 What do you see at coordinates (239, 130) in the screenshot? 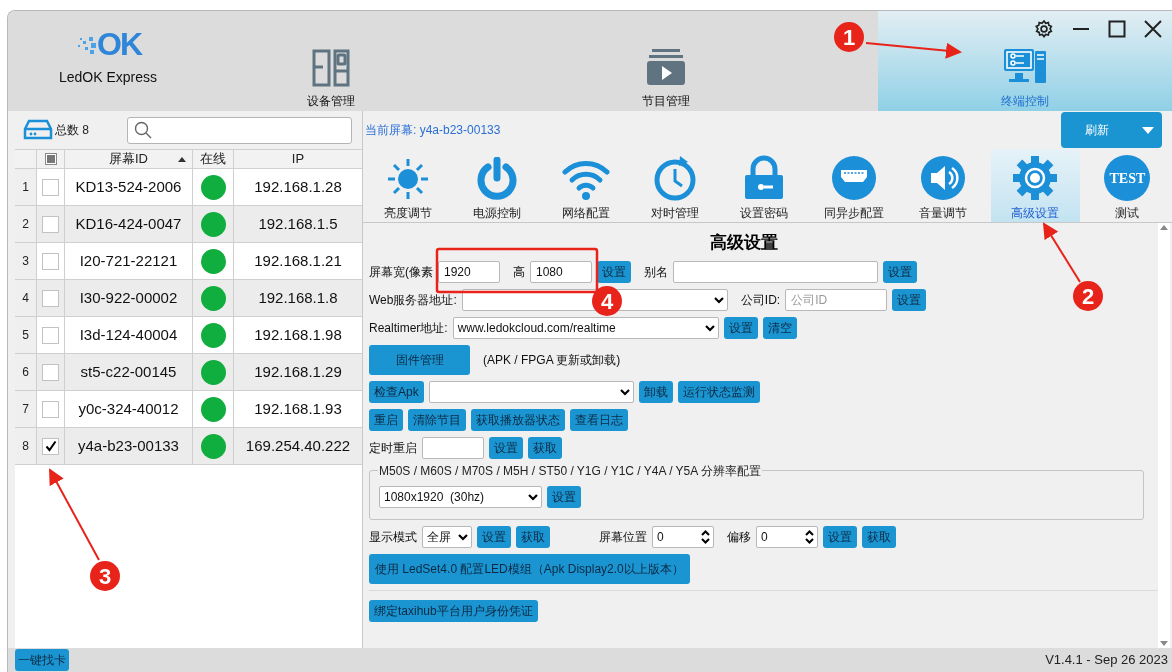
I see `search-field` at bounding box center [239, 130].